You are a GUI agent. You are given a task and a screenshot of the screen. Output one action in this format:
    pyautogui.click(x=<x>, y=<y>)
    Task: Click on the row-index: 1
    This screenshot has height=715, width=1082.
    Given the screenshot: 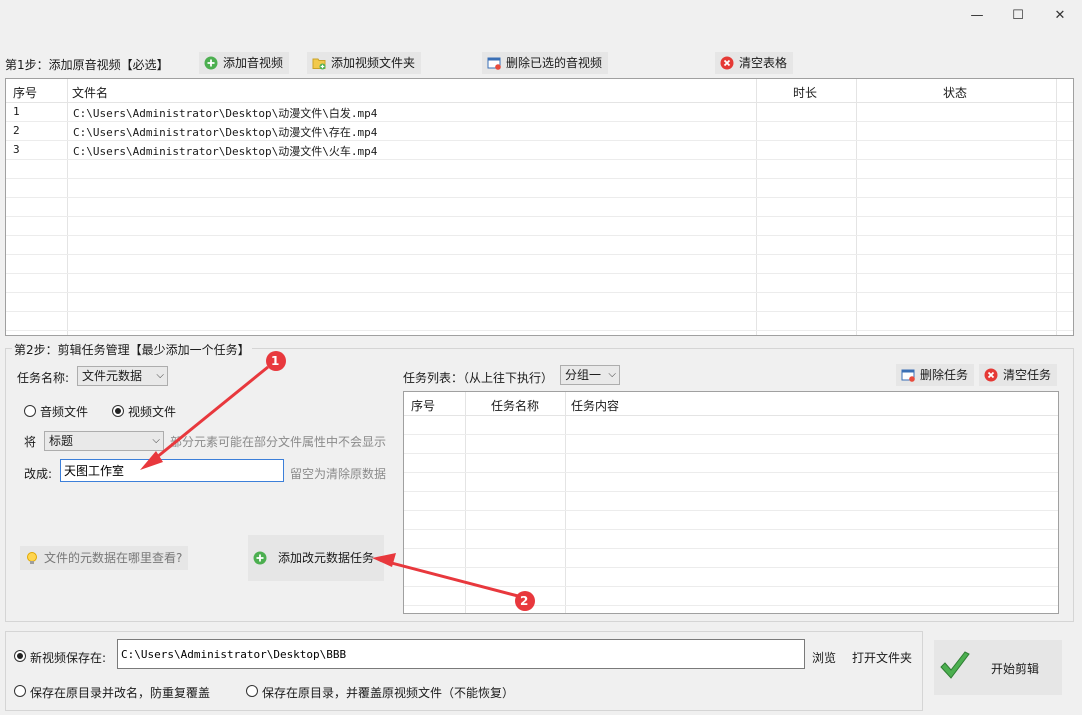 What is the action you would take?
    pyautogui.click(x=16, y=111)
    